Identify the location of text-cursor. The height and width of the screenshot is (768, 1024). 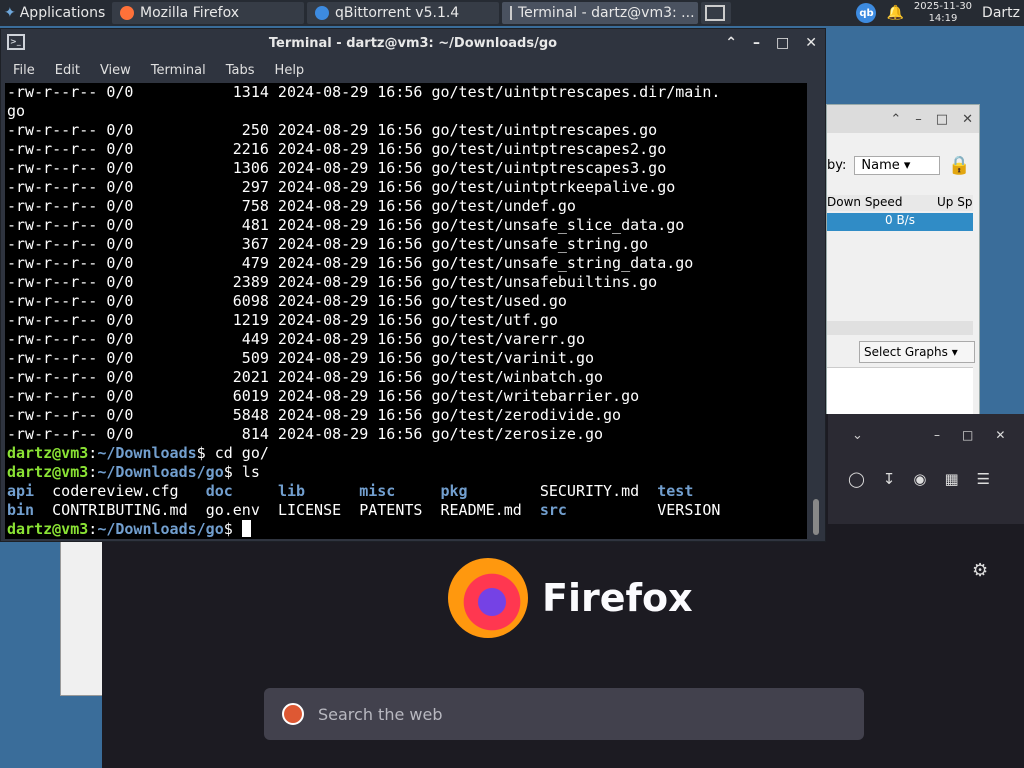
(246, 528).